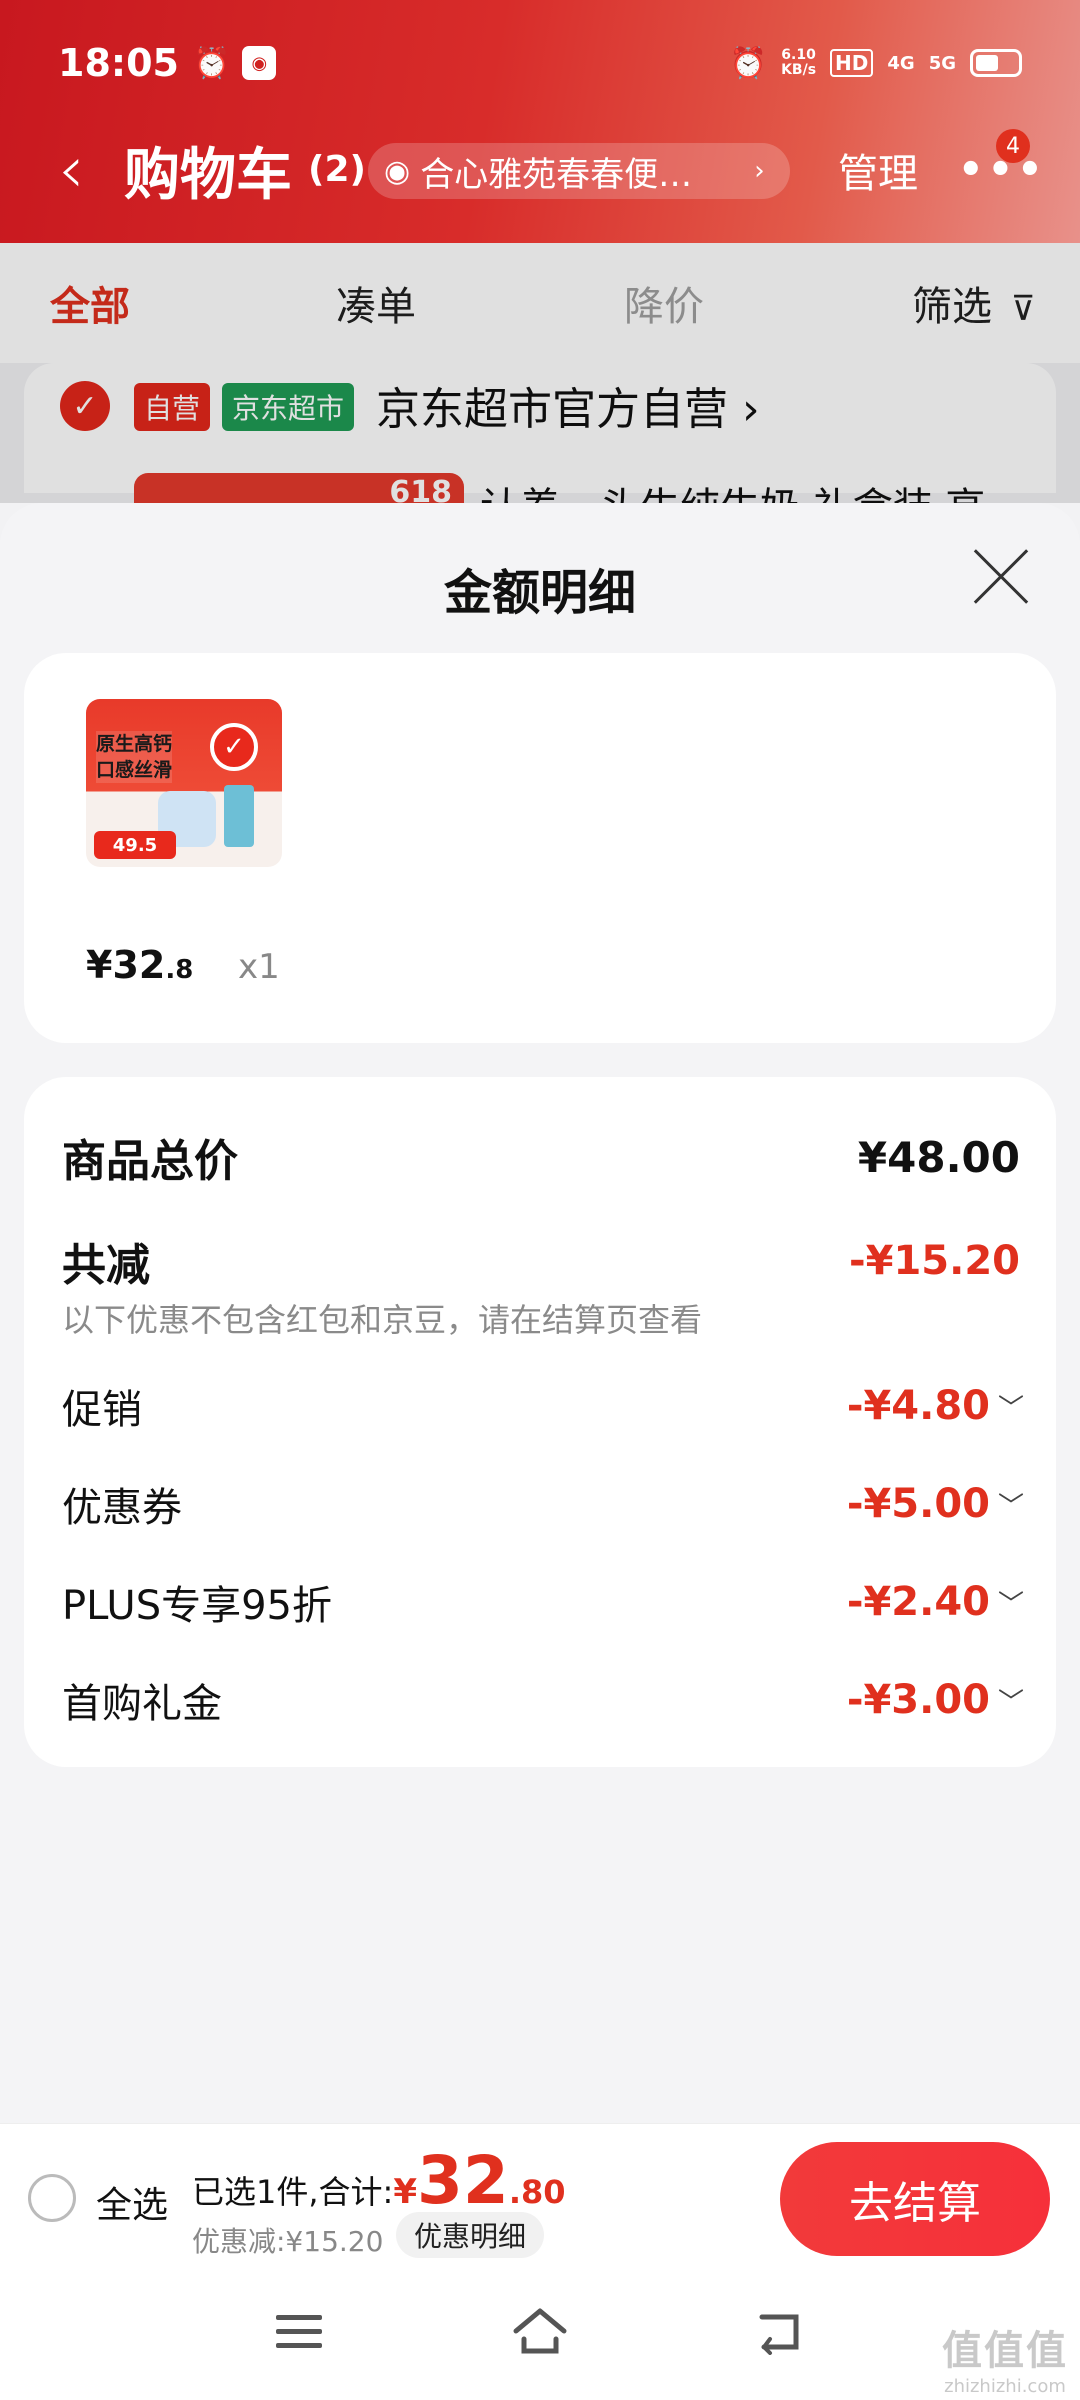 This screenshot has height=2400, width=1080. I want to click on nav-bar: ‹ 购物车 (2) ◉ 合心雅苑春春便… › 管理 ••• 4, so click(540, 170).